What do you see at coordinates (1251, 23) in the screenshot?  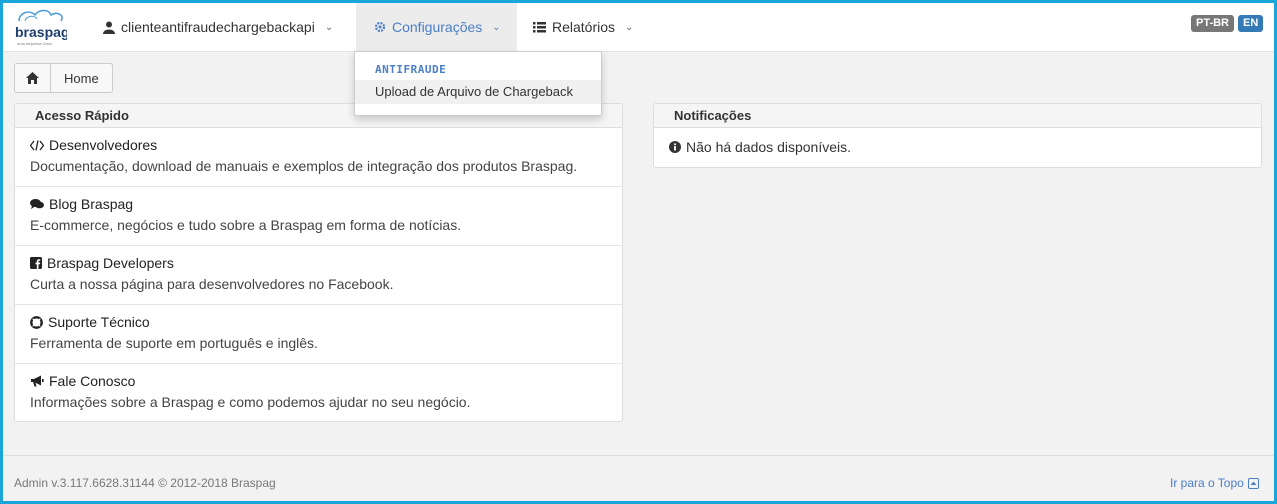 I see `lang-en-button: EN` at bounding box center [1251, 23].